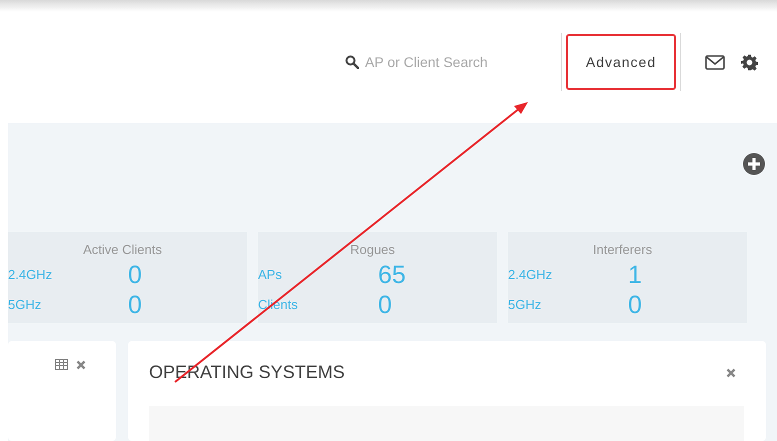 This screenshot has height=441, width=777. Describe the element at coordinates (621, 62) in the screenshot. I see `advanced-button: Advanced` at that location.